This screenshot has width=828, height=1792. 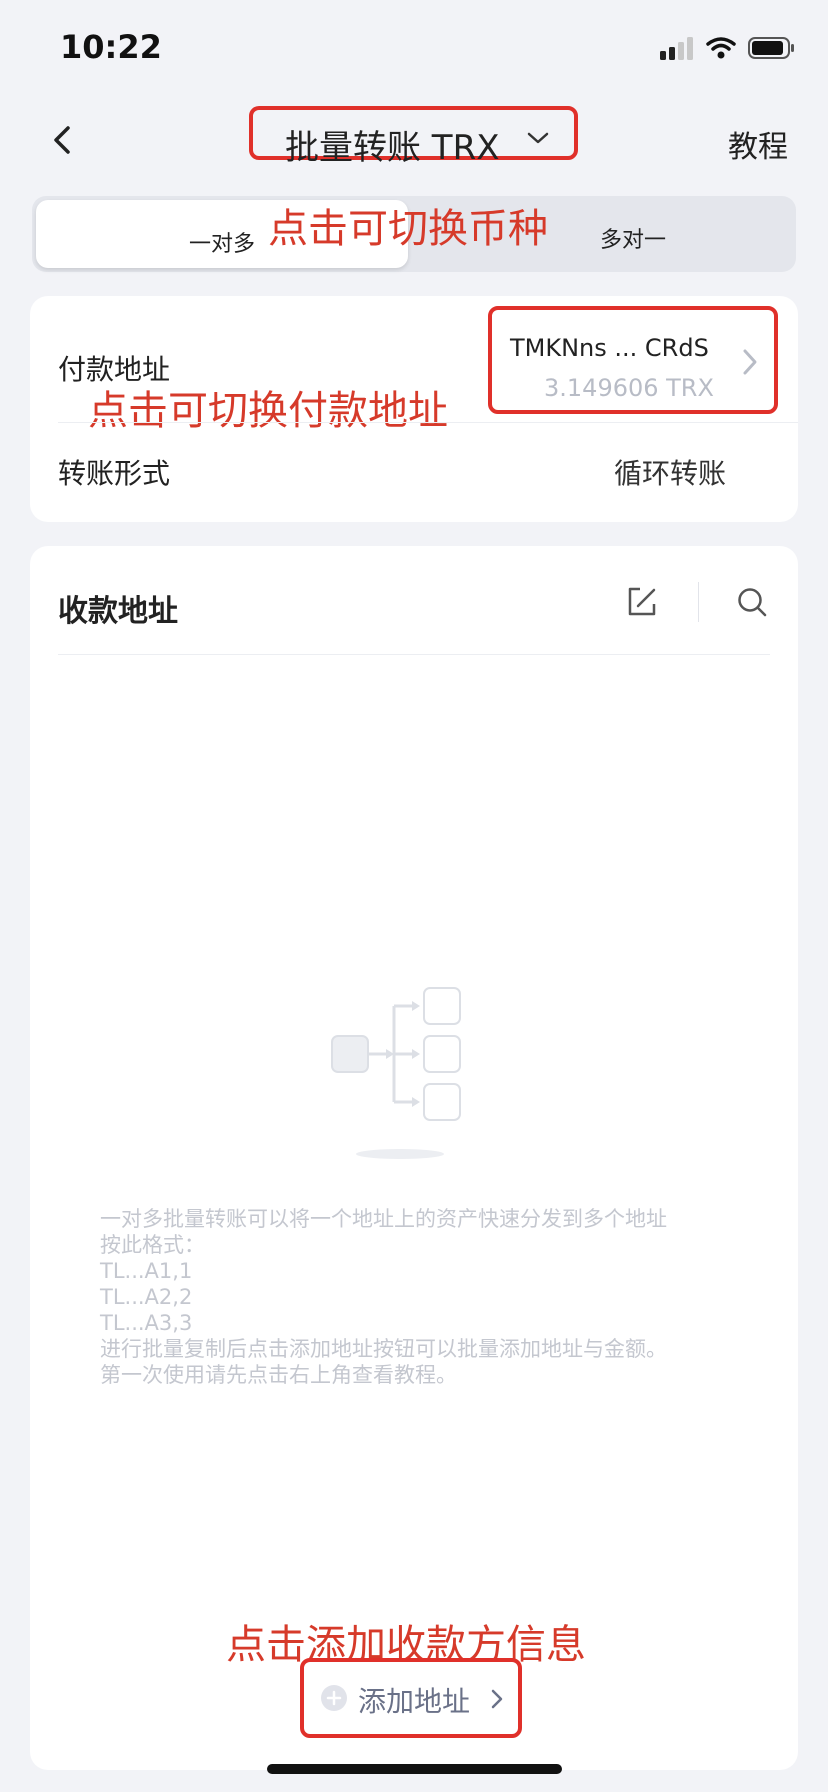 I want to click on cellular-signal-icon, so click(x=676, y=48).